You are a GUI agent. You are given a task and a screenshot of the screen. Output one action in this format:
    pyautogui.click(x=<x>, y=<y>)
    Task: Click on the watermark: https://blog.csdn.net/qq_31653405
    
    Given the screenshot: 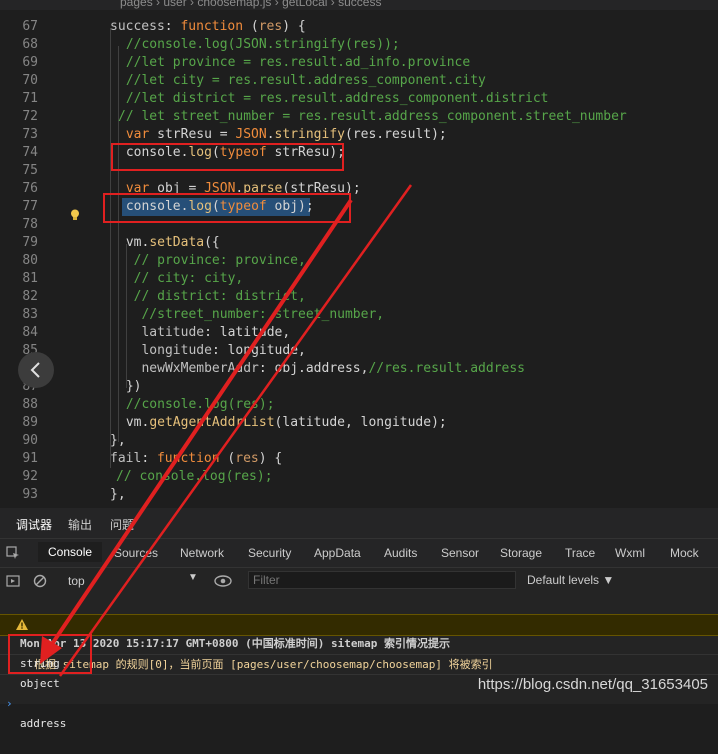 What is the action you would take?
    pyautogui.click(x=592, y=684)
    